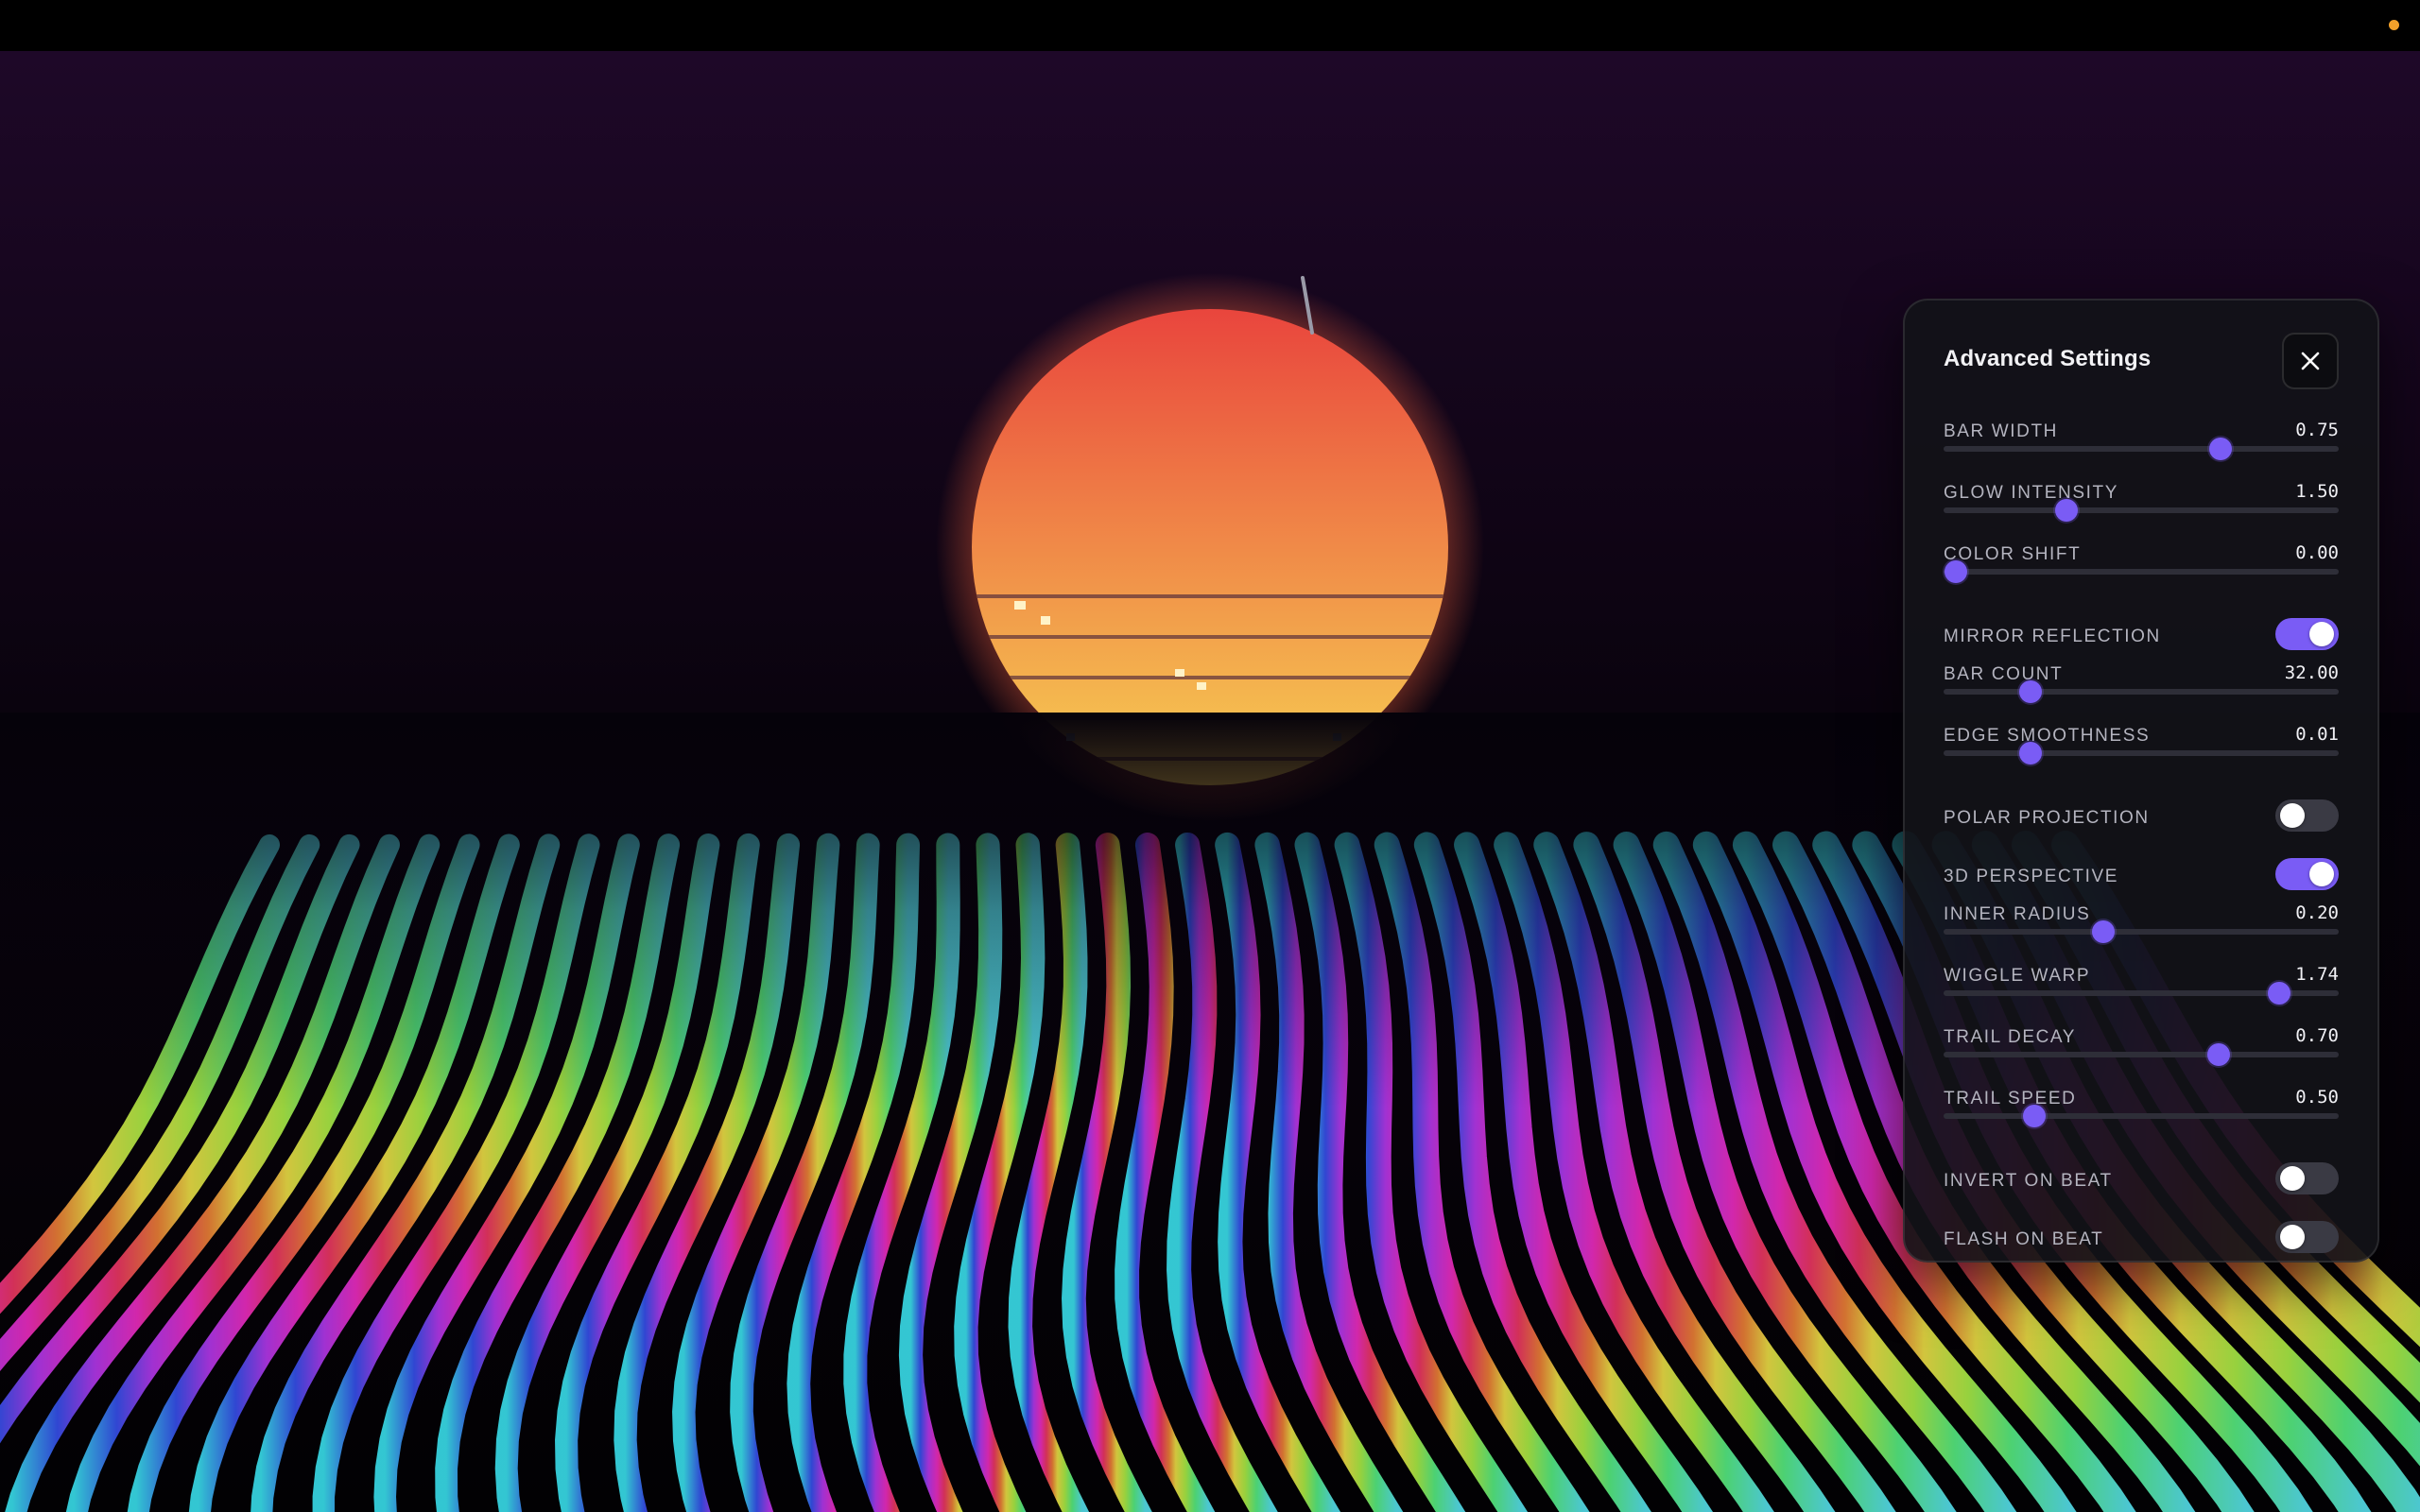  Describe the element at coordinates (2307, 634) in the screenshot. I see `toggle-mirror-reflection` at that location.